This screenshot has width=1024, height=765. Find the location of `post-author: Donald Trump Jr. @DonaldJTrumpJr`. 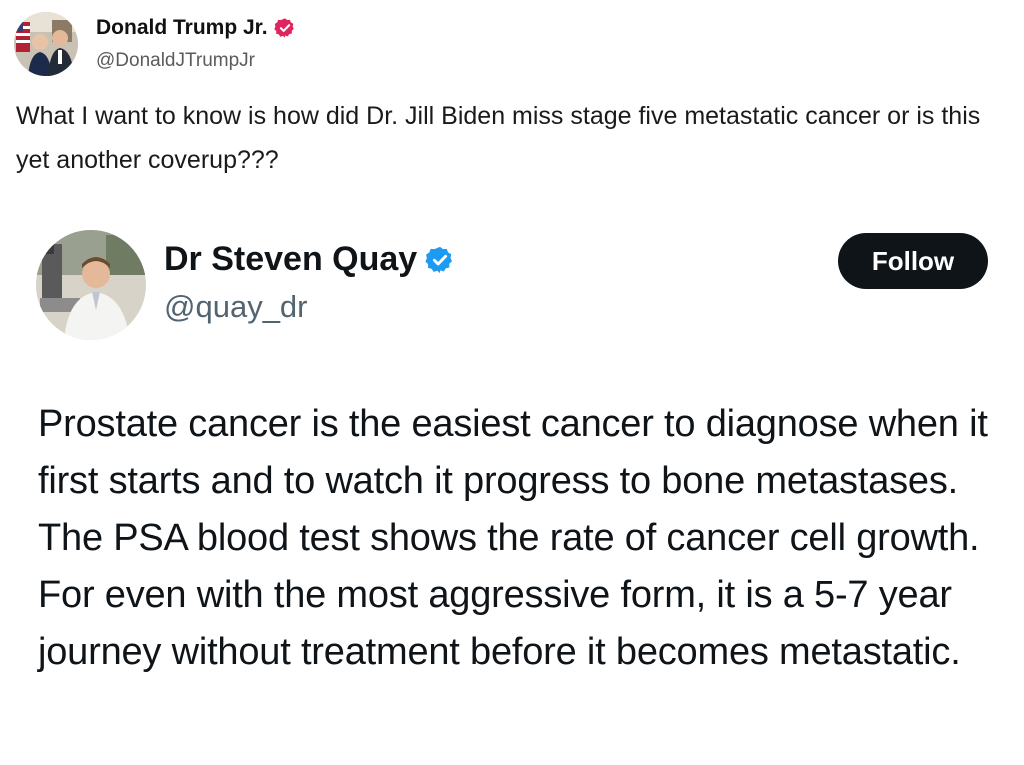

post-author: Donald Trump Jr. @DonaldJTrumpJr is located at coordinates (196, 44).